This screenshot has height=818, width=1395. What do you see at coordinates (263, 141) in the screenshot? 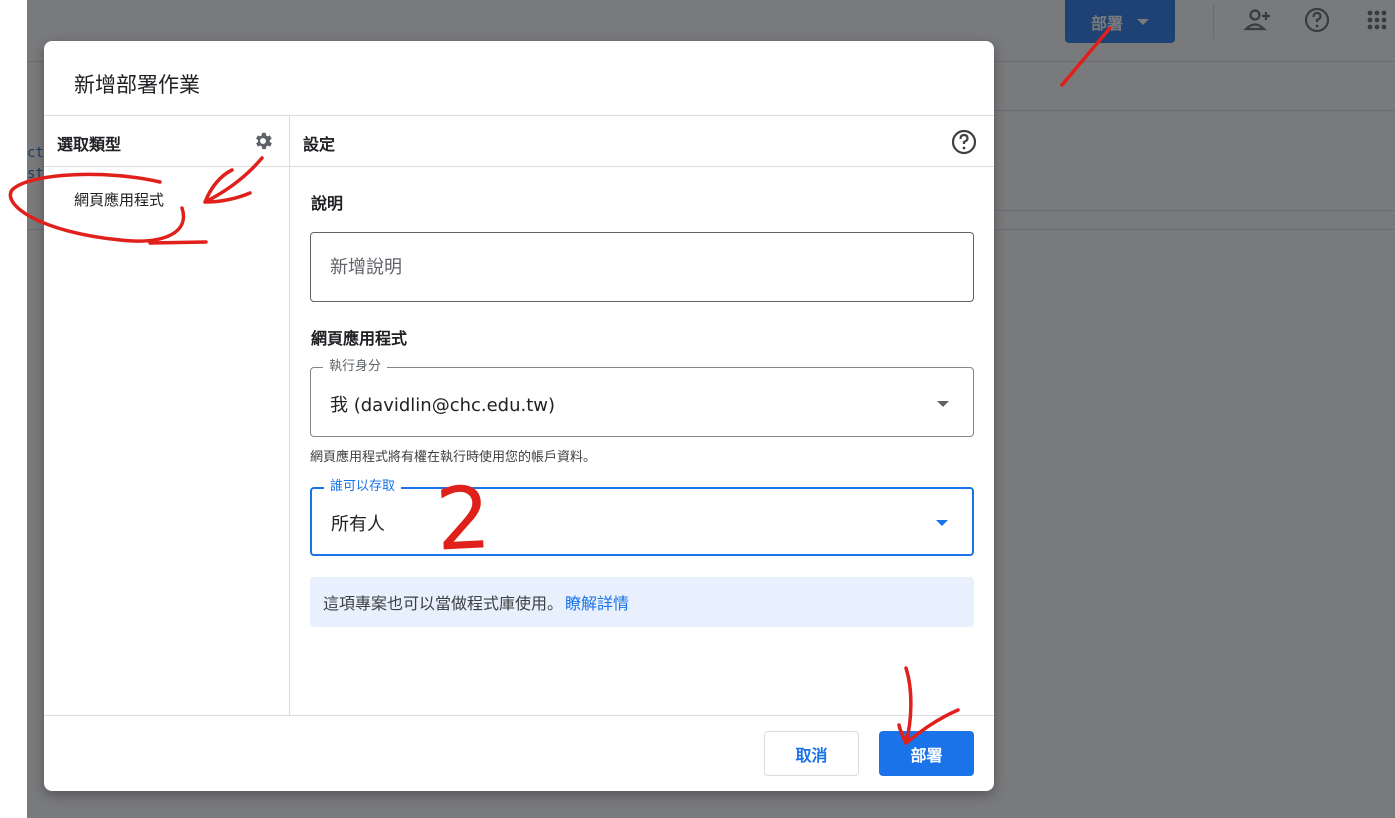
I see `gear-icon` at bounding box center [263, 141].